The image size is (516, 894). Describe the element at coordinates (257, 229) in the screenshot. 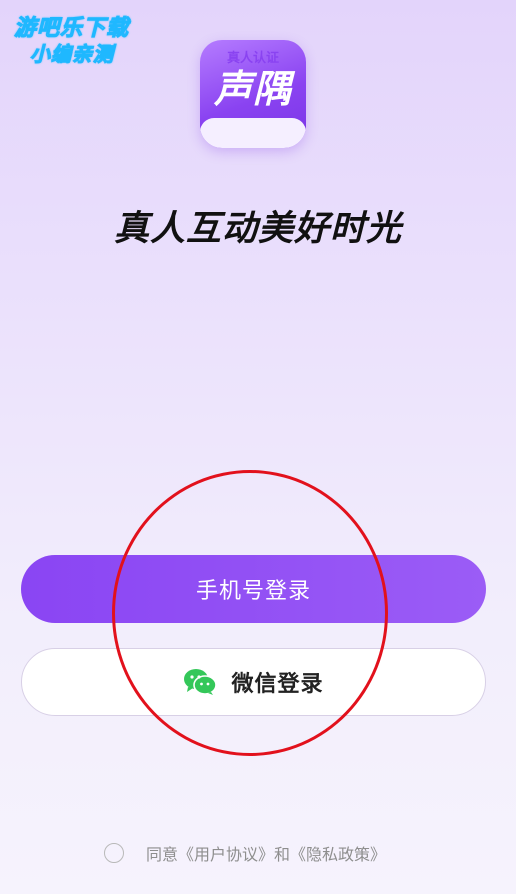

I see `app-slogan: 真人互动美好时光` at that location.